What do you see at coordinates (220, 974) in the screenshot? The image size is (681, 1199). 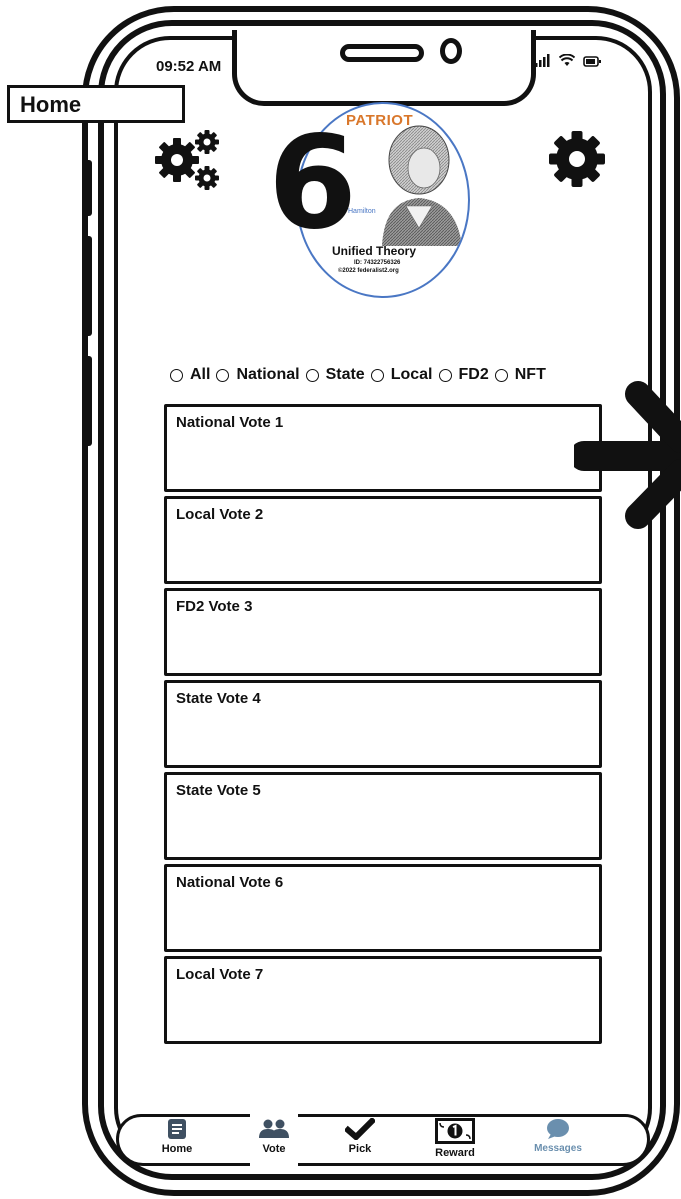 I see `vote-title: Local Vote 7` at bounding box center [220, 974].